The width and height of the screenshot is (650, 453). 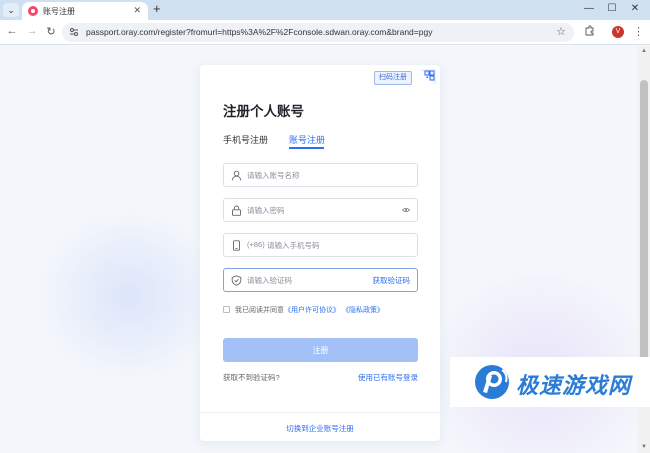 I want to click on window-close-icon: ✕, so click(x=635, y=8).